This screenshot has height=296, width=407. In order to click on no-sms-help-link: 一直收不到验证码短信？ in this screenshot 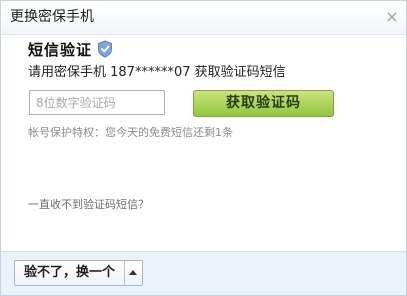, I will do `click(88, 205)`.